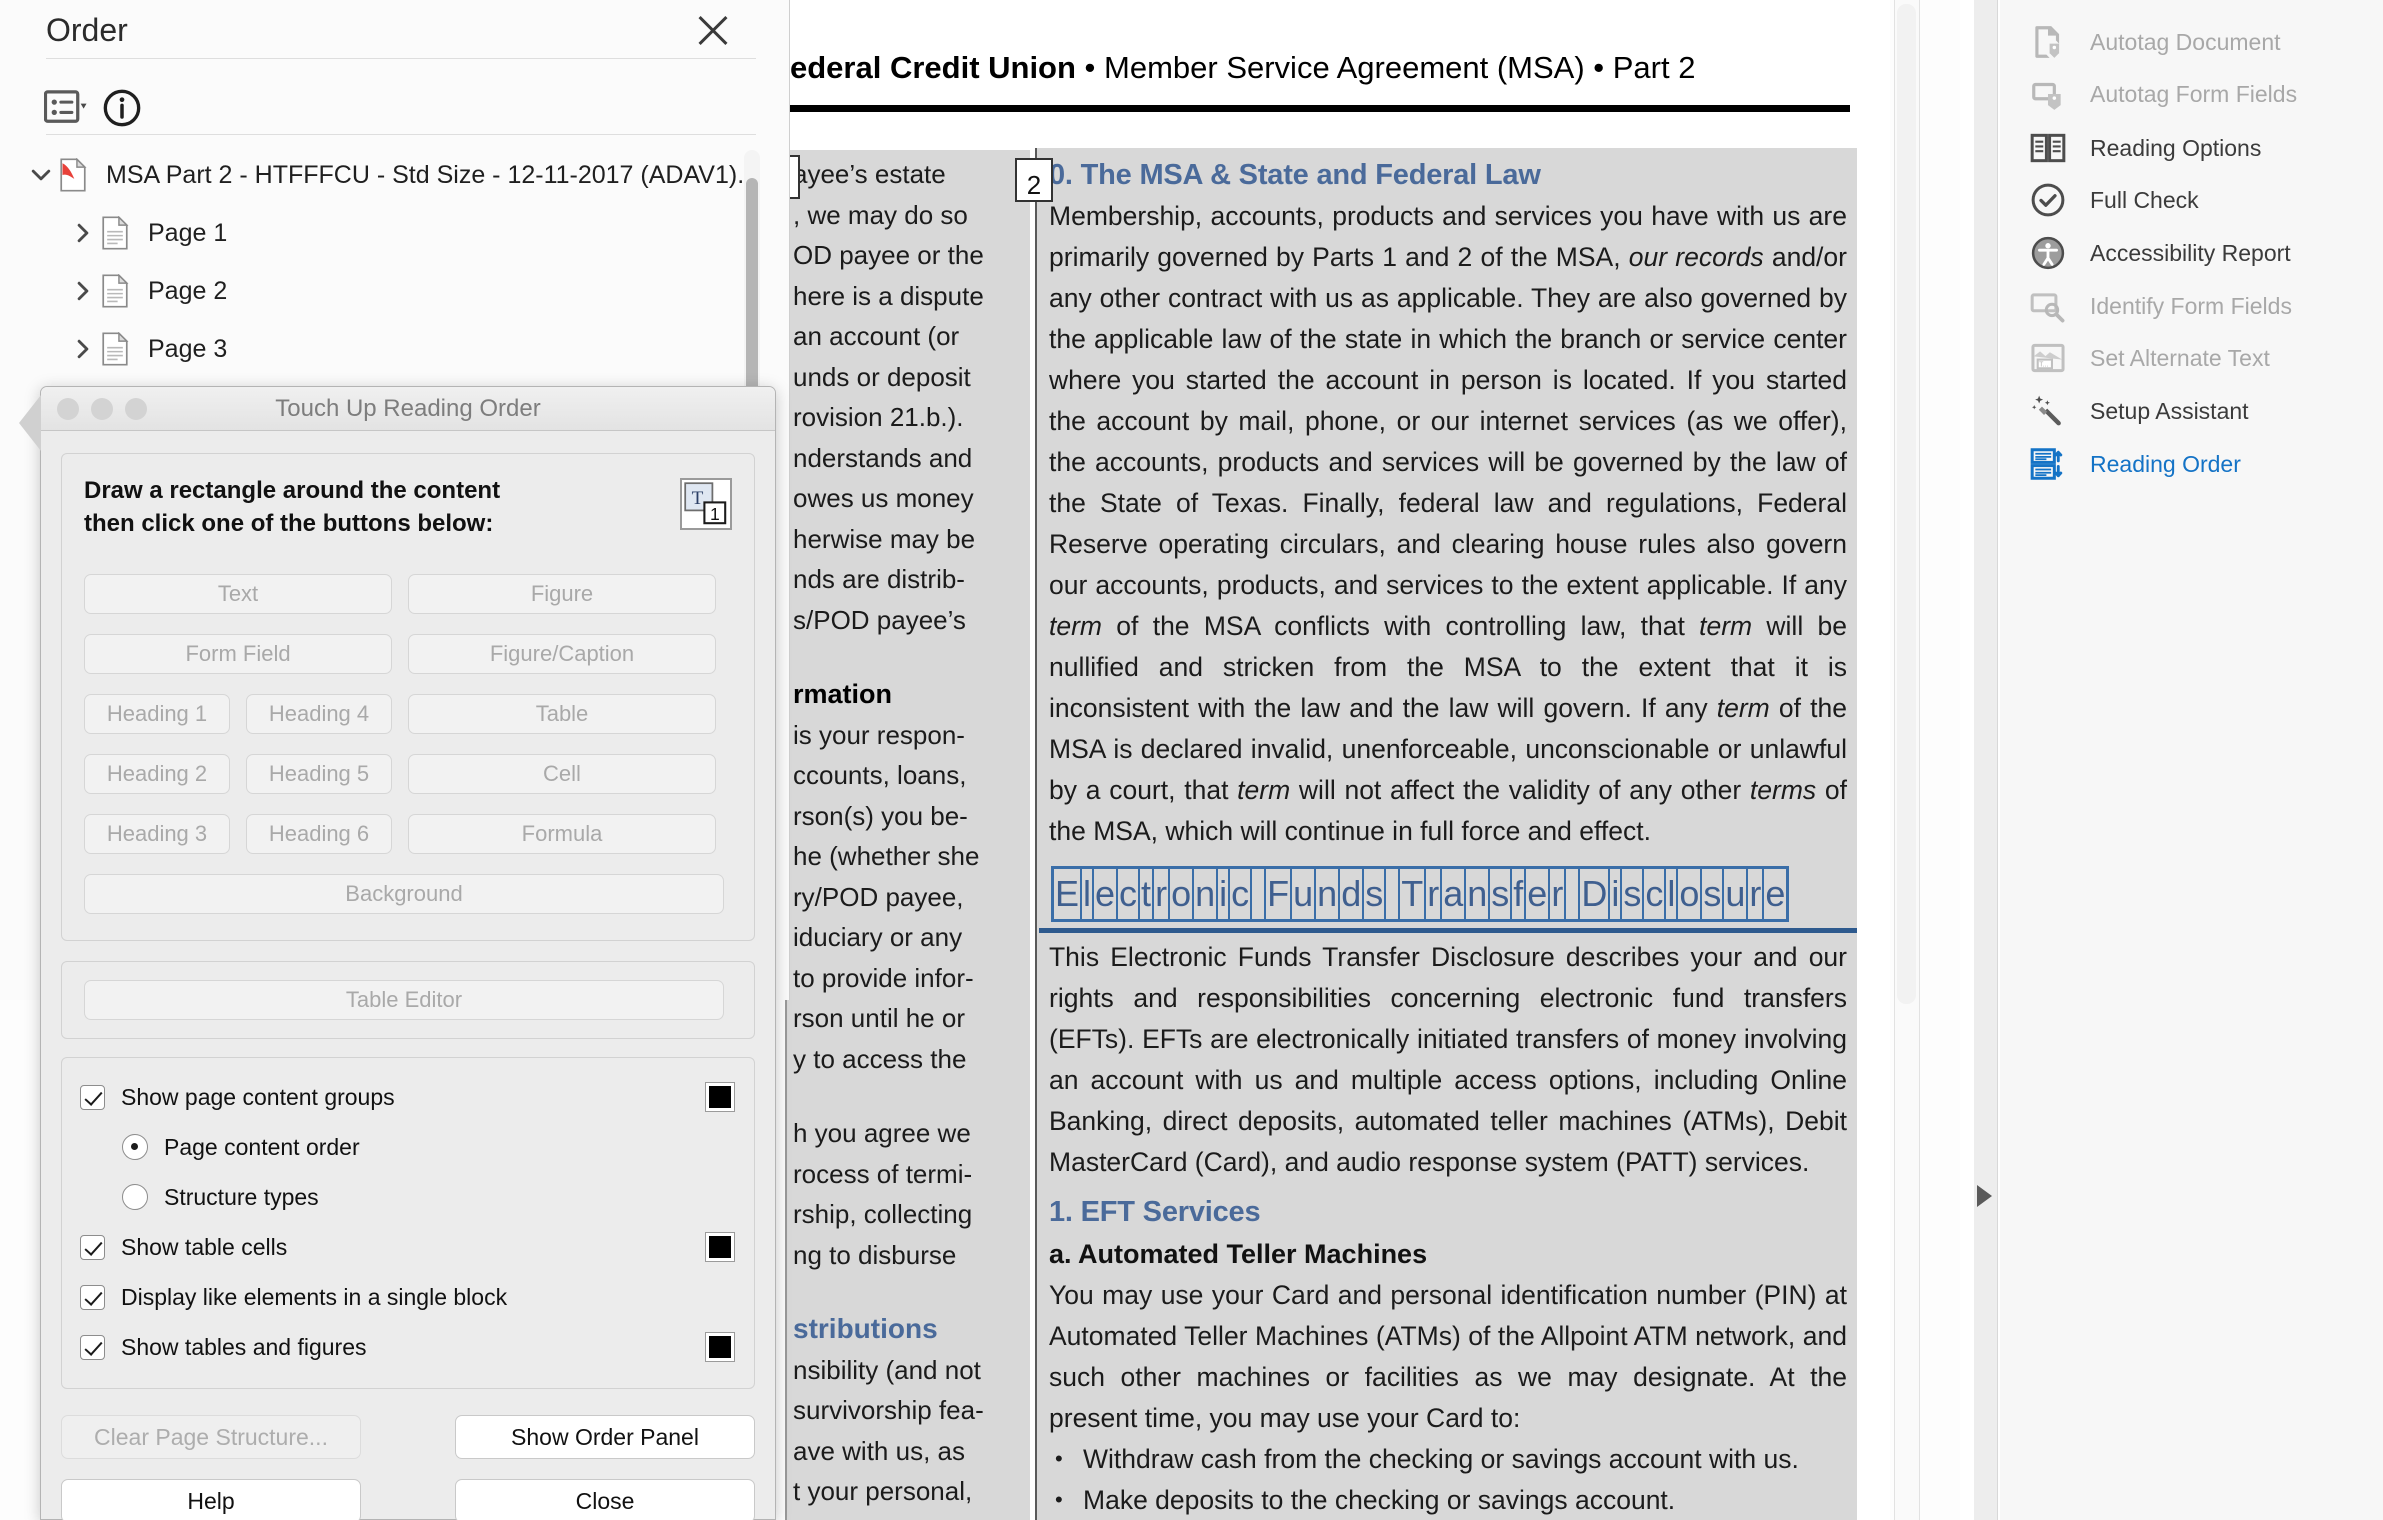 This screenshot has height=1520, width=2383. I want to click on option-show-tables-and-figures: Show tables and figures, so click(408, 1347).